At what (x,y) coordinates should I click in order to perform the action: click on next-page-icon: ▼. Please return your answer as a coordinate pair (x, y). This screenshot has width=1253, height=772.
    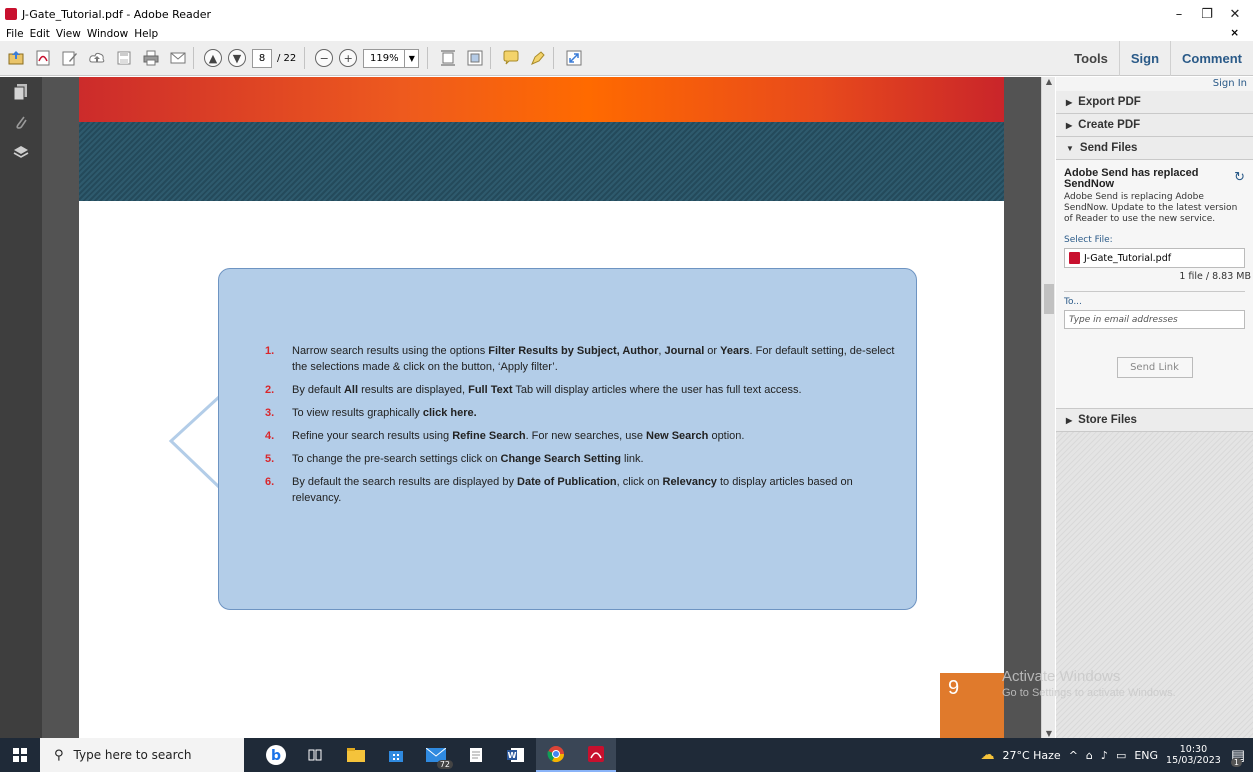
    Looking at the image, I should click on (237, 58).